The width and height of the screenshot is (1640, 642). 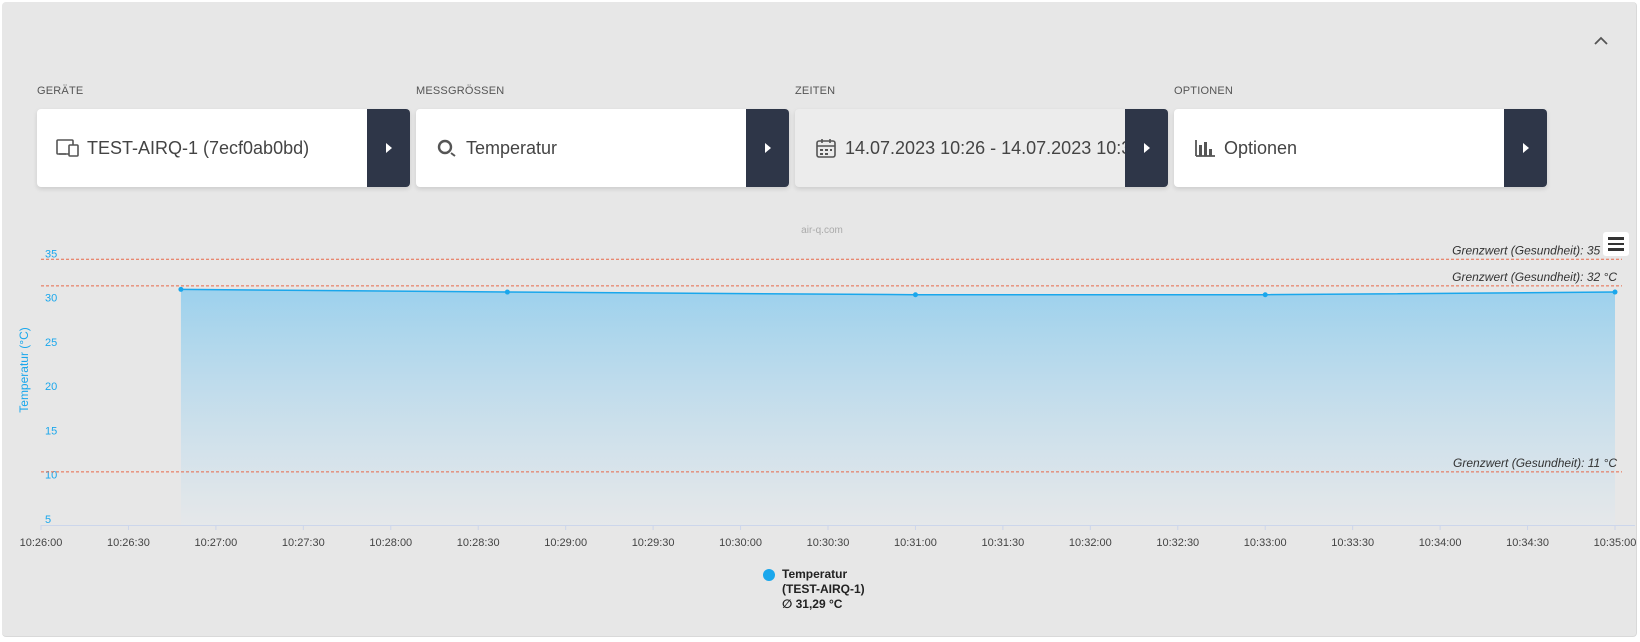 What do you see at coordinates (1265, 543) in the screenshot?
I see `x-tick-label: 10:33:00` at bounding box center [1265, 543].